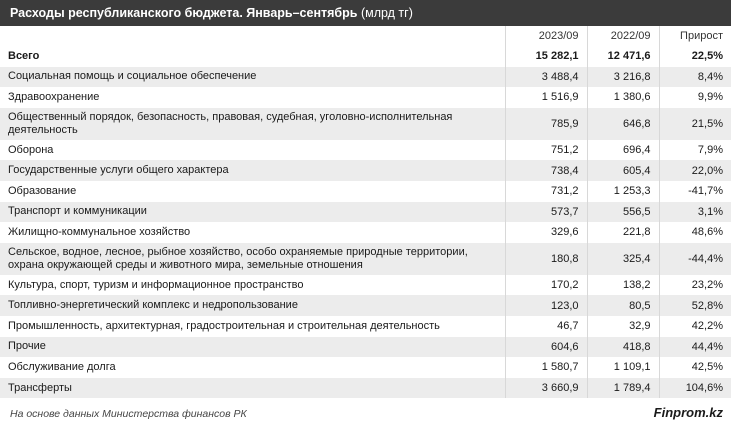  Describe the element at coordinates (546, 97) in the screenshot. I see `value-2023: 1 516,9` at that location.